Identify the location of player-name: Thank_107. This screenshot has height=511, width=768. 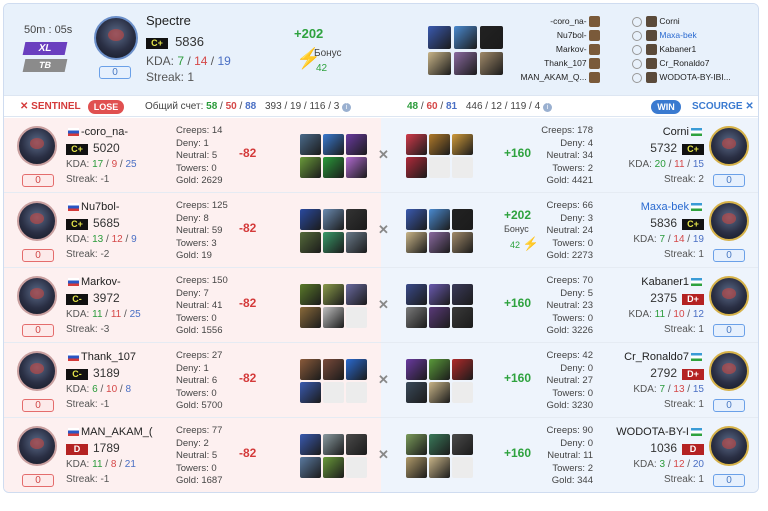
(101, 357).